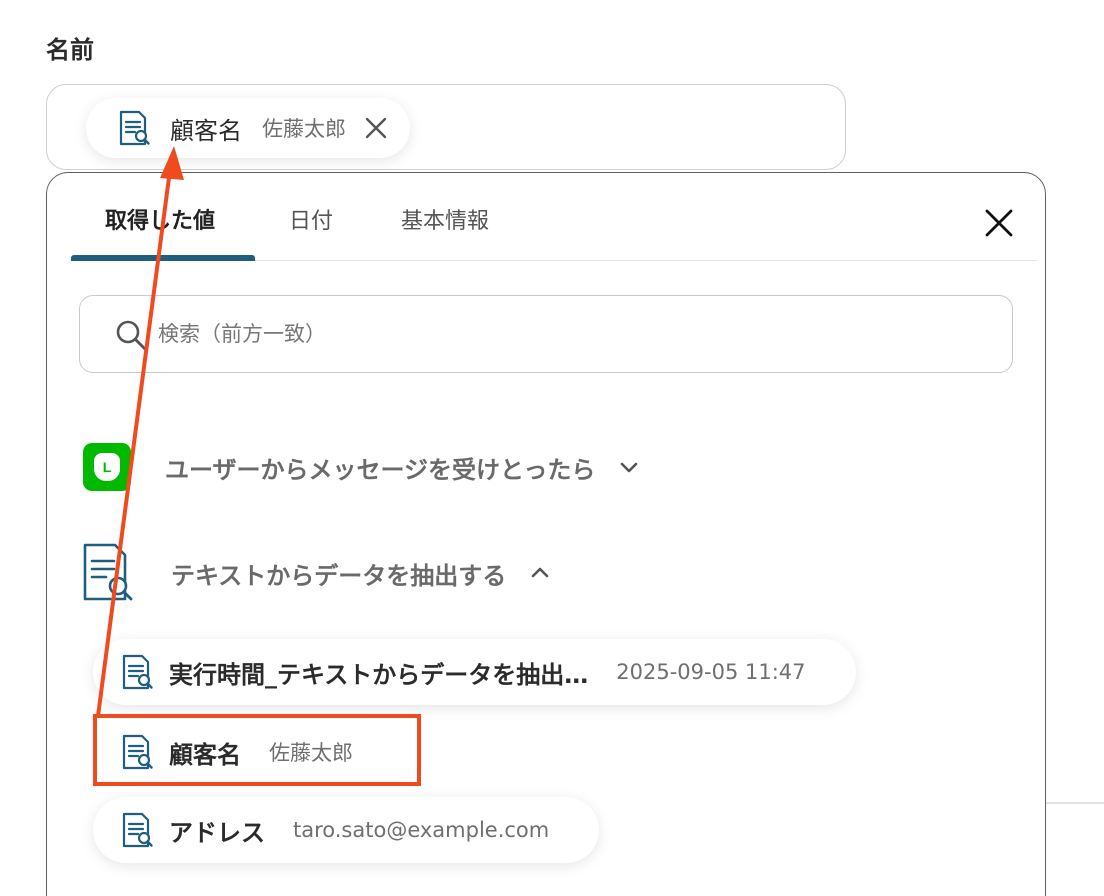 Image resolution: width=1104 pixels, height=896 pixels. What do you see at coordinates (568, 334) in the screenshot?
I see `search-input` at bounding box center [568, 334].